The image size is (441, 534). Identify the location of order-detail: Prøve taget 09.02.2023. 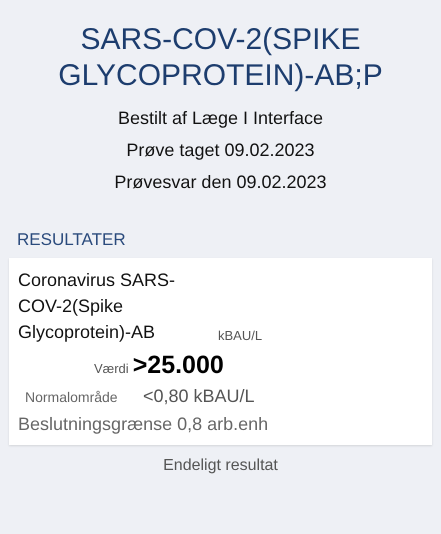
(220, 150).